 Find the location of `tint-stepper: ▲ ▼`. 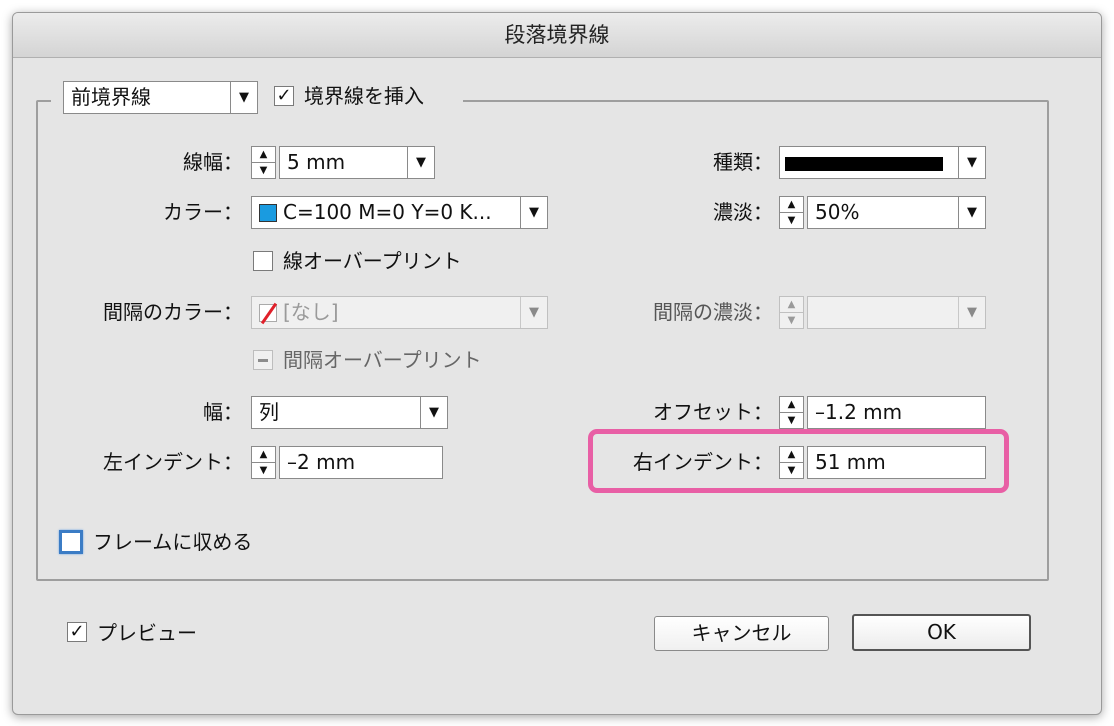

tint-stepper: ▲ ▼ is located at coordinates (791, 212).